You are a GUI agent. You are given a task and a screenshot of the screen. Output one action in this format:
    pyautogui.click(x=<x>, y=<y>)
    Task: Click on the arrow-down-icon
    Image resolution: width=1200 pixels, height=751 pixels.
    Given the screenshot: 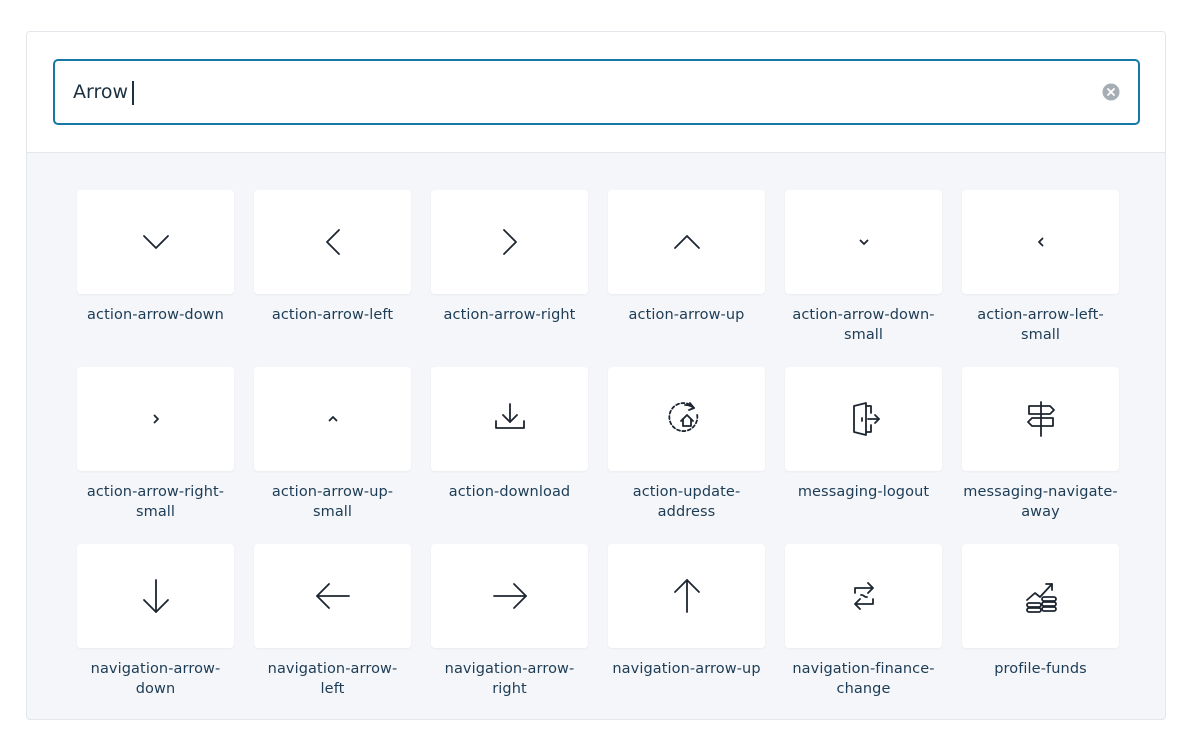 What is the action you would take?
    pyautogui.click(x=155, y=596)
    